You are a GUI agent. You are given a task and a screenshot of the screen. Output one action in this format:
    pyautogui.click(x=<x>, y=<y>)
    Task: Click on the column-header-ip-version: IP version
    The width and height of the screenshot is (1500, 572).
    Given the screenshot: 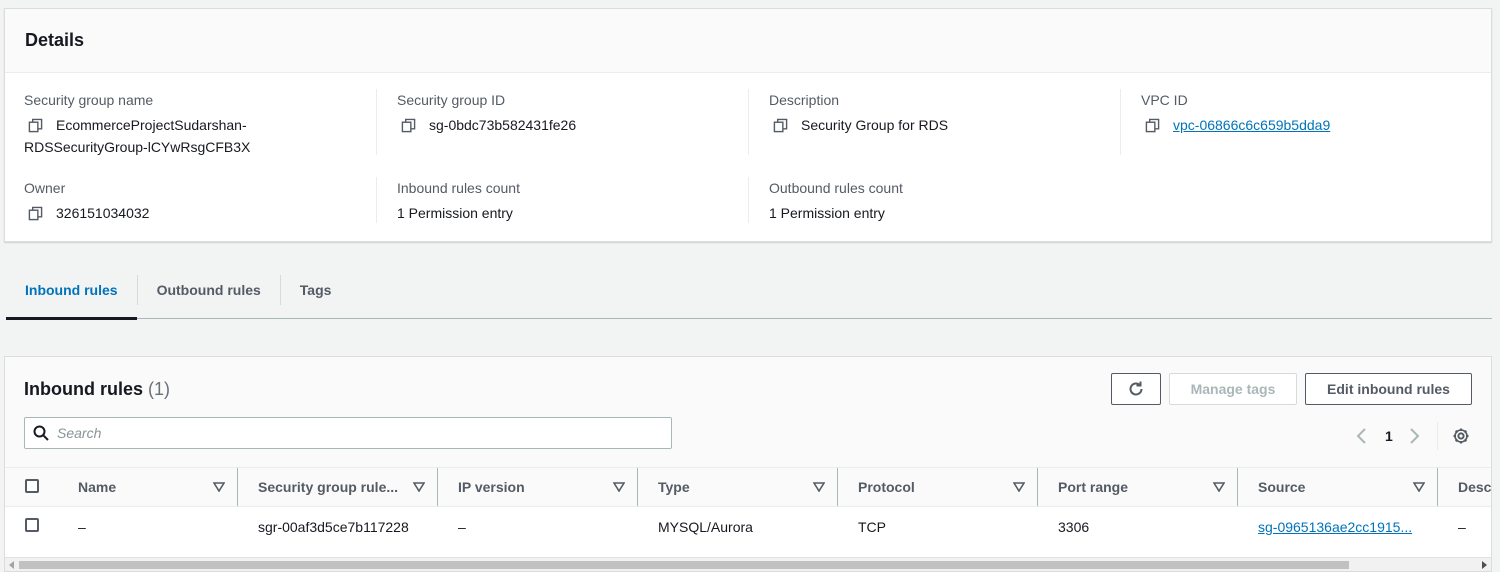 What is the action you would take?
    pyautogui.click(x=538, y=487)
    